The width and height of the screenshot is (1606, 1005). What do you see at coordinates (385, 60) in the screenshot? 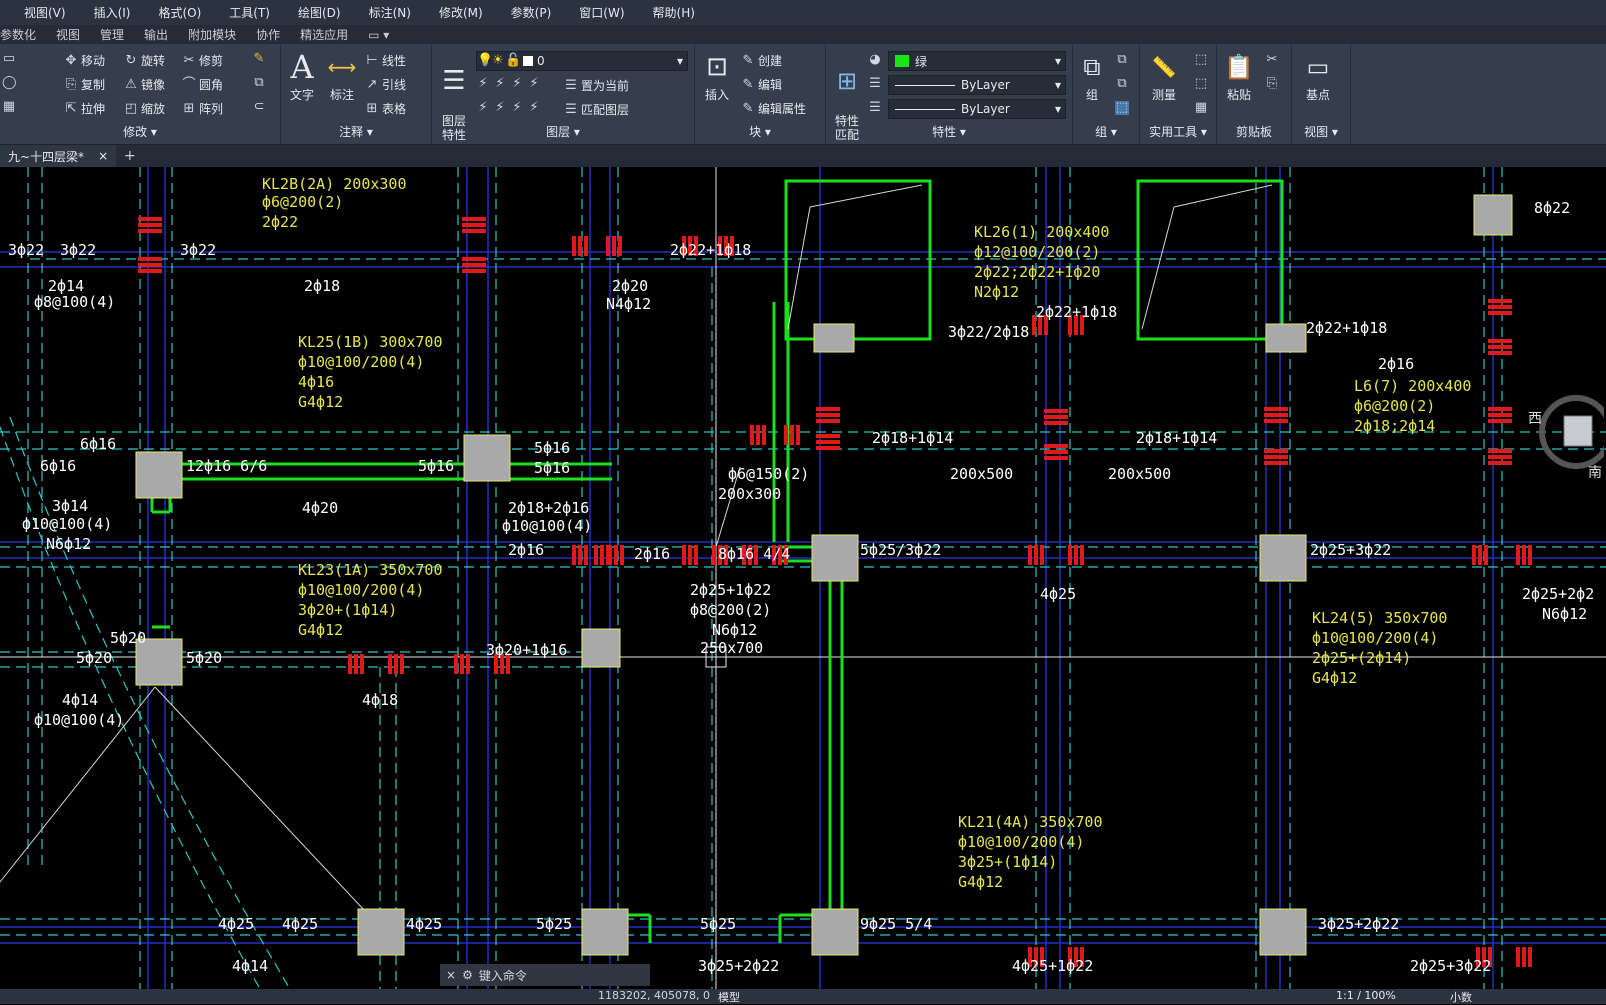
I see `linear-button: ⊢ 线性` at bounding box center [385, 60].